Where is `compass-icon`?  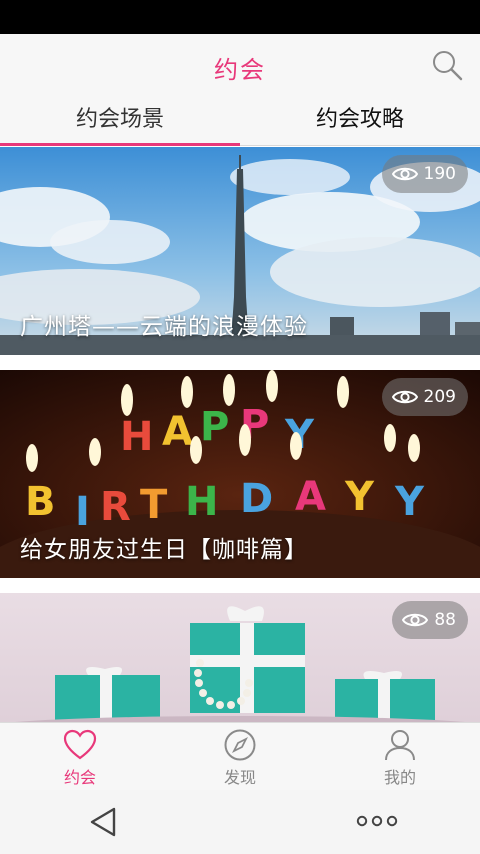
compass-icon is located at coordinates (240, 745).